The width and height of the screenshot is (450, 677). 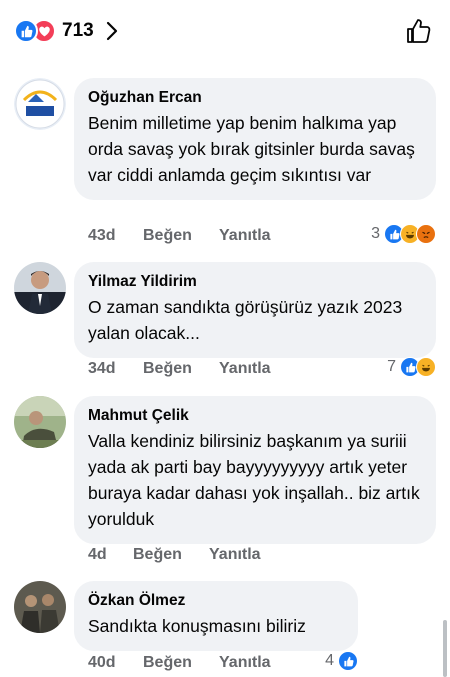 I want to click on haha-icon, so click(x=426, y=367).